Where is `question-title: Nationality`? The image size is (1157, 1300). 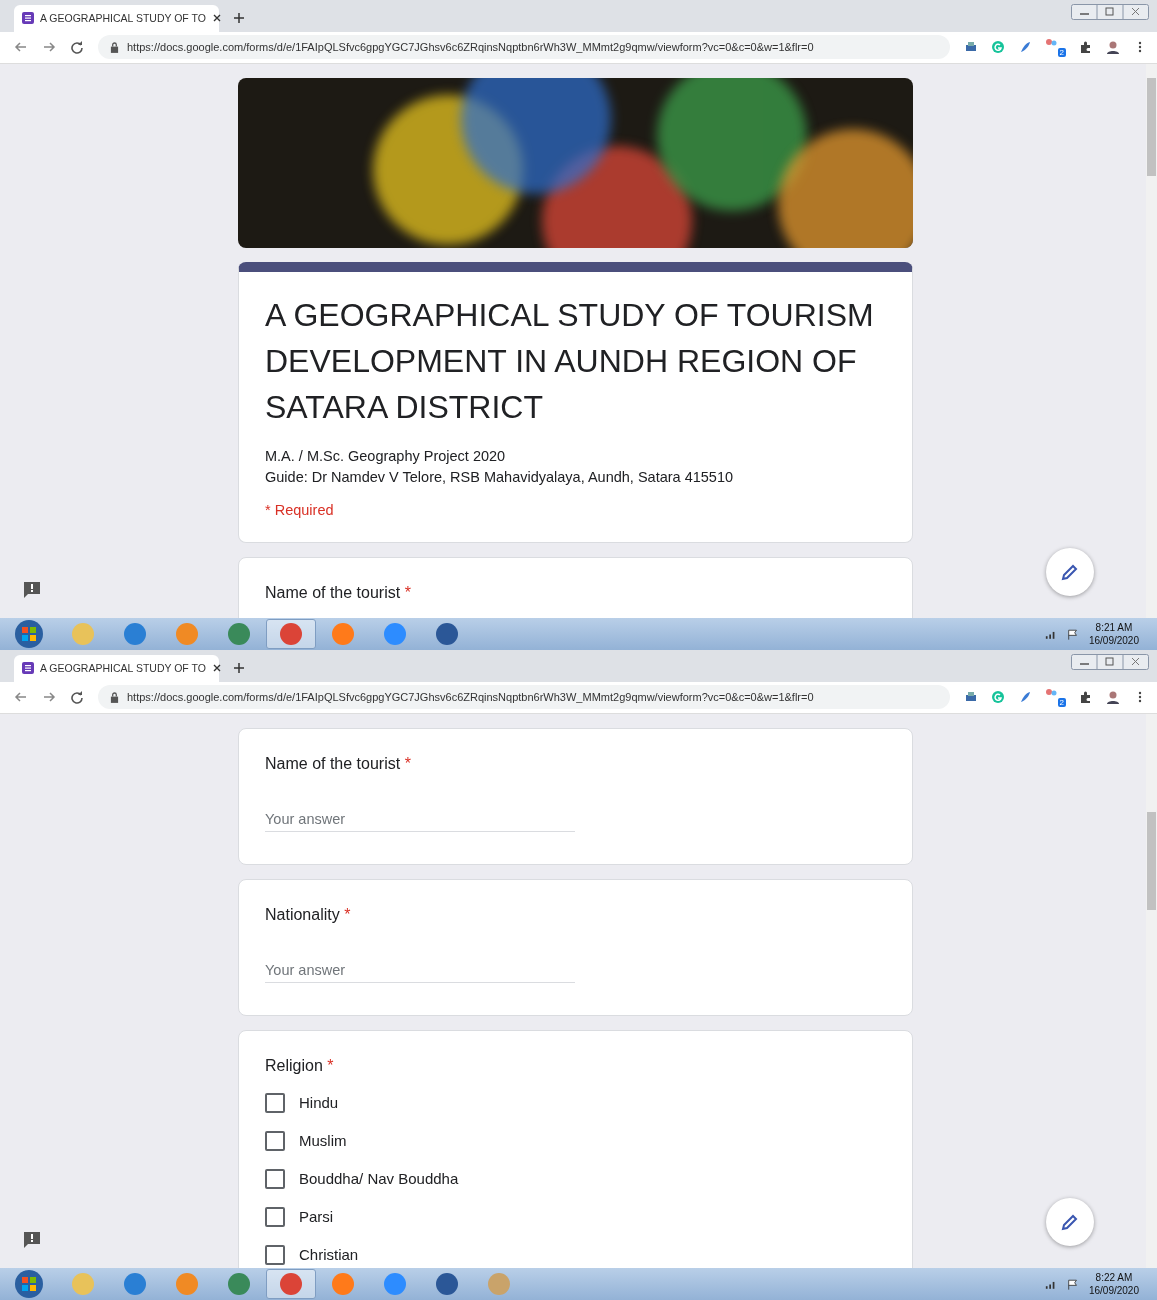 question-title: Nationality is located at coordinates (302, 914).